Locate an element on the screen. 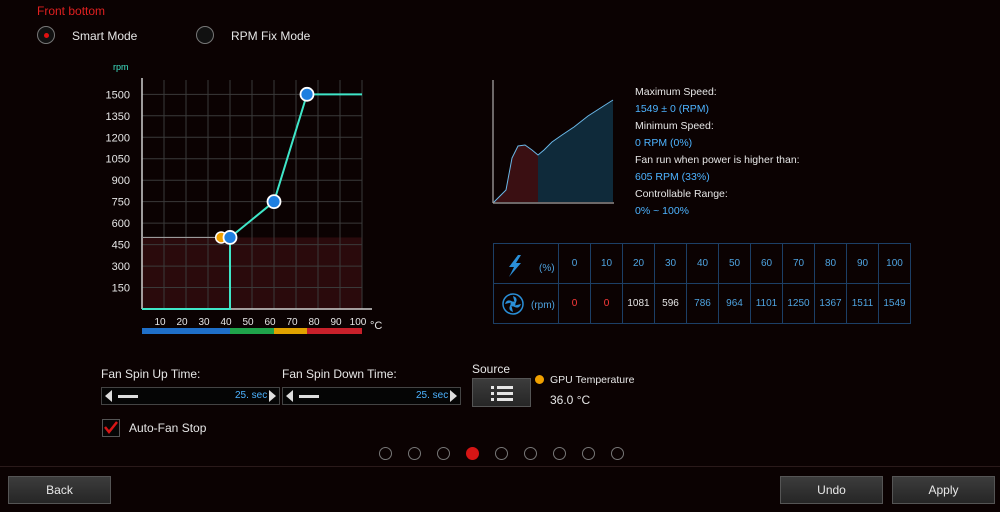 The image size is (1000, 512). undo-button: Undo is located at coordinates (831, 490).